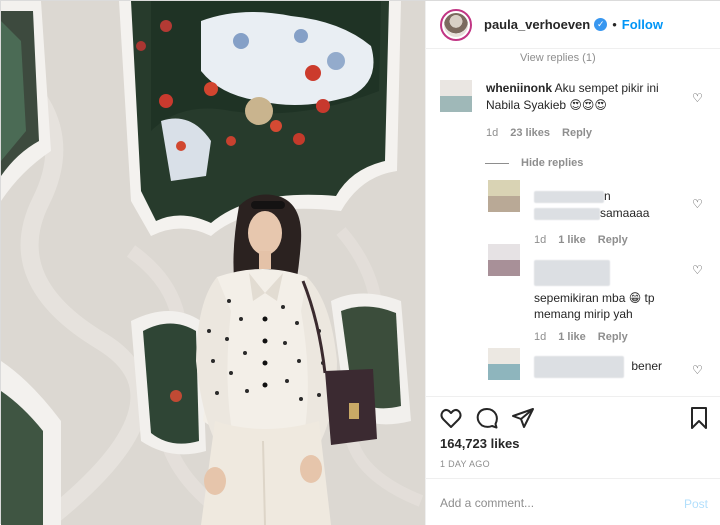  I want to click on reply-item: n samaaaa ♡ 1d 1 like Reply, so click(599, 213).